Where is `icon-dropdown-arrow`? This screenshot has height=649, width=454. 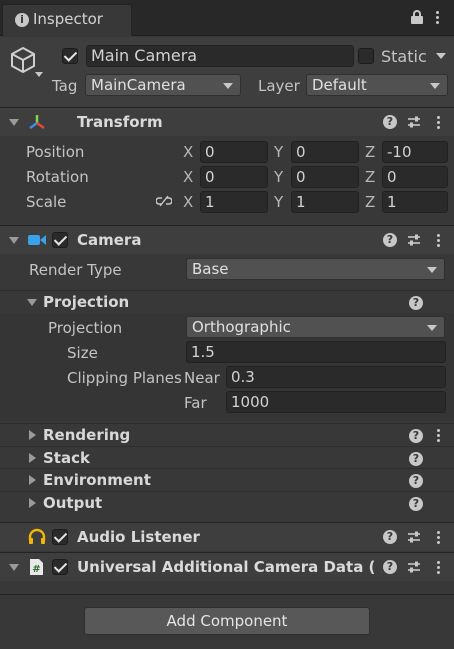
icon-dropdown-arrow is located at coordinates (39, 74).